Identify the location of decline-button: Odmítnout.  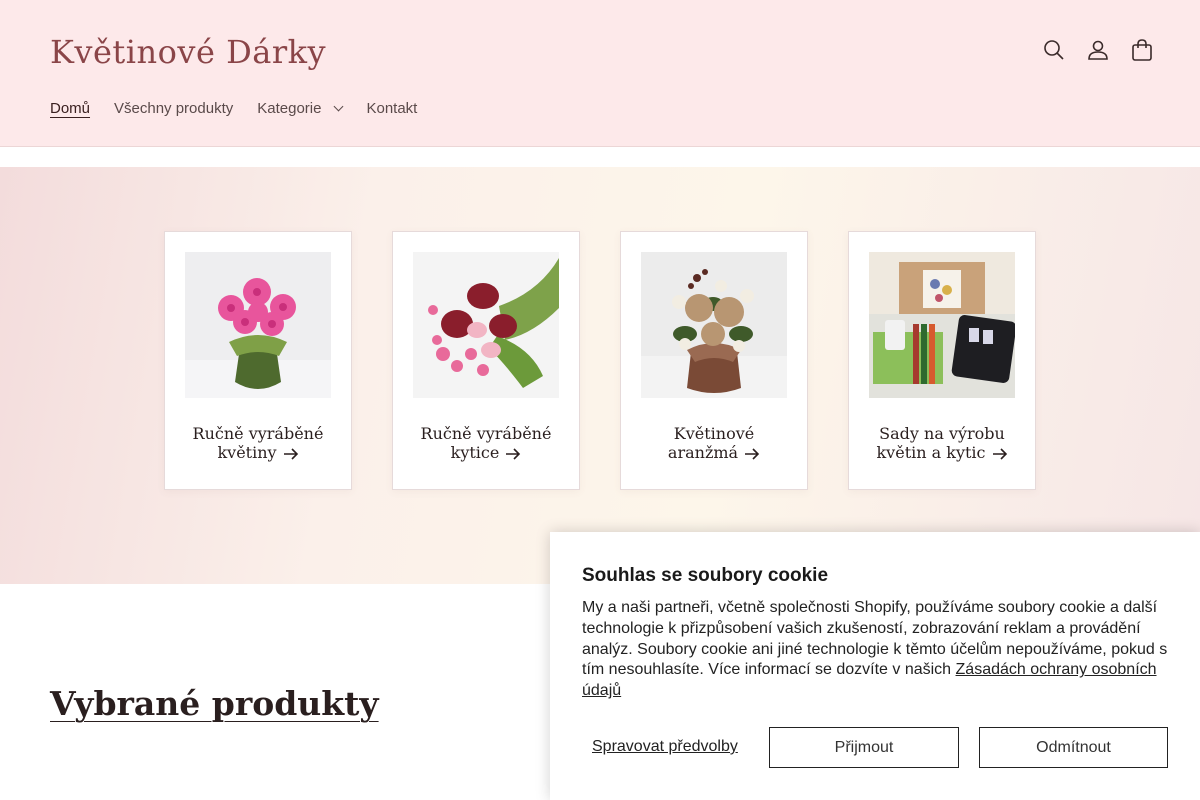
(1073, 747).